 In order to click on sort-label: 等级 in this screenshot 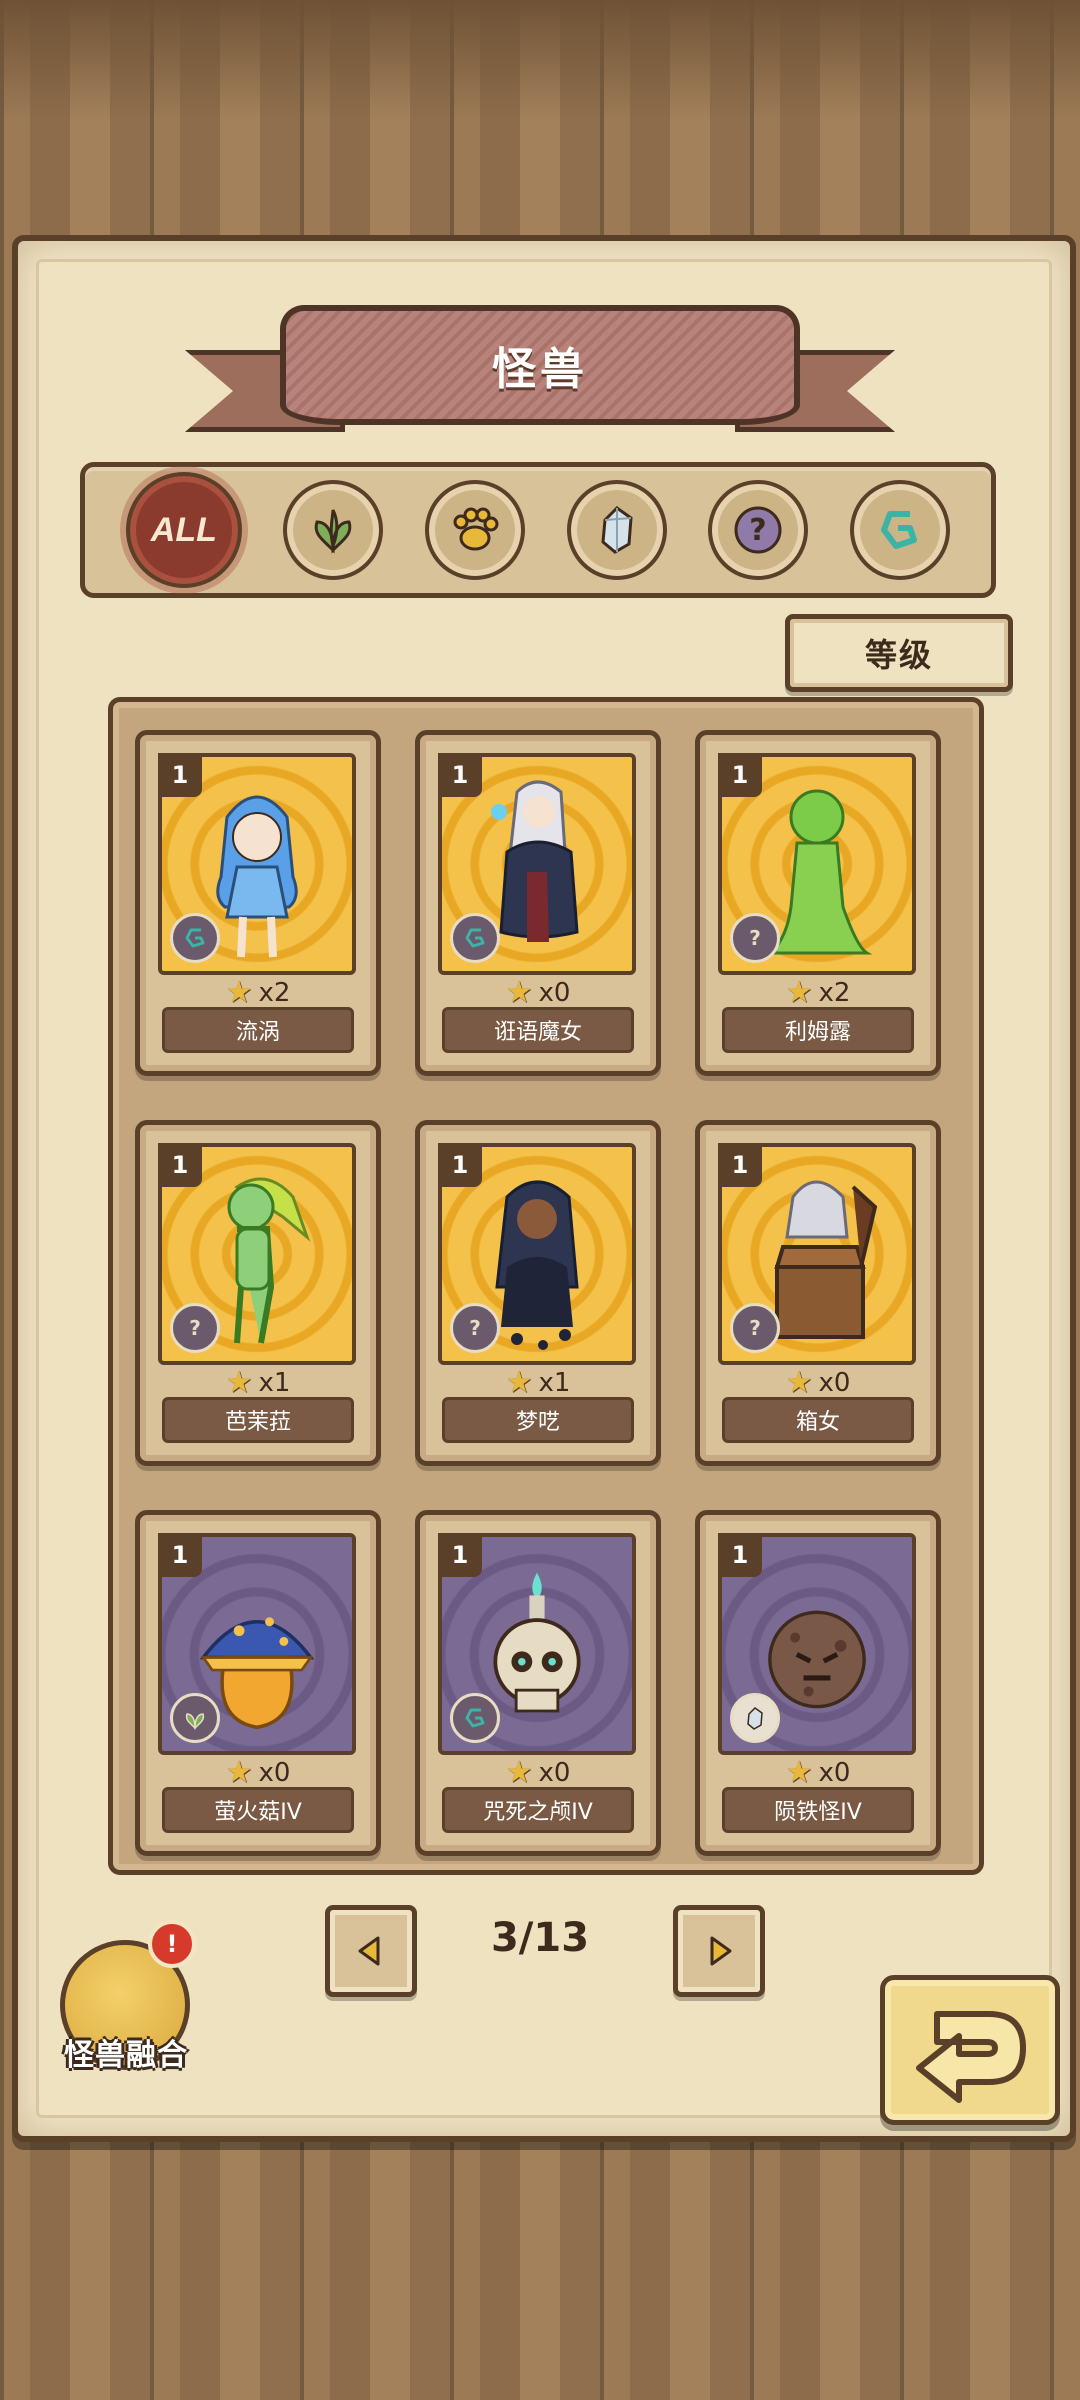, I will do `click(898, 655)`.